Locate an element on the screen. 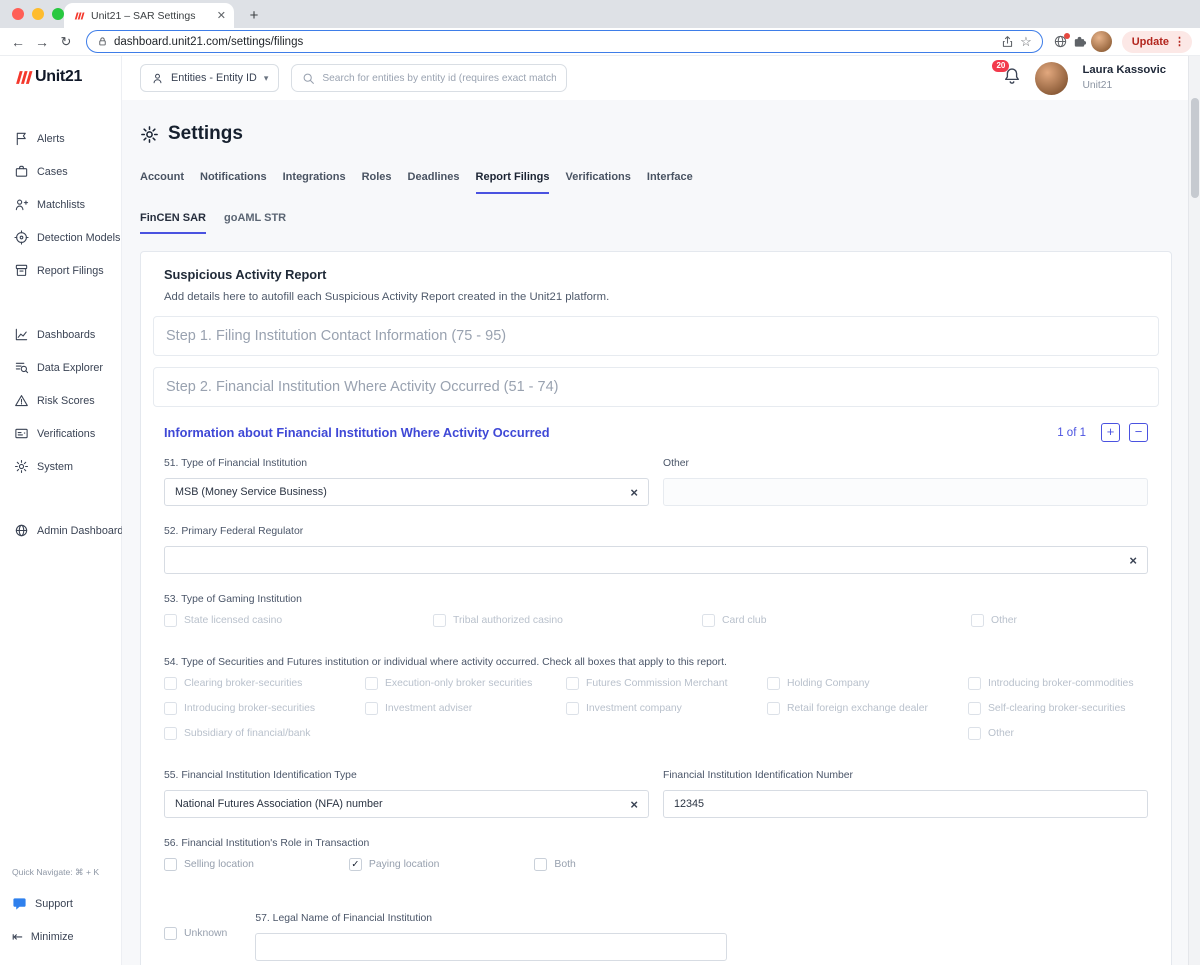 This screenshot has width=1200, height=965. checkbox-option-unknown: Unknown is located at coordinates (195, 933).